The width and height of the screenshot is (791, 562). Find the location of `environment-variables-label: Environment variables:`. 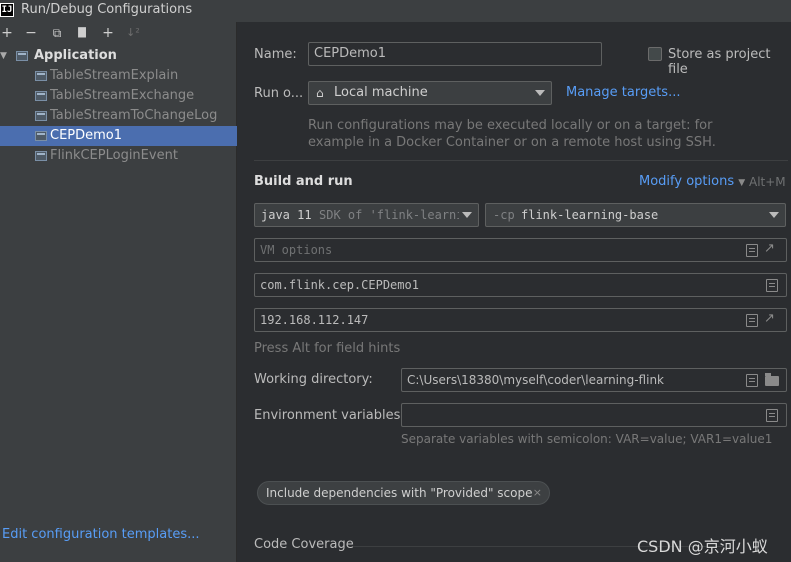

environment-variables-label: Environment variables: is located at coordinates (329, 415).